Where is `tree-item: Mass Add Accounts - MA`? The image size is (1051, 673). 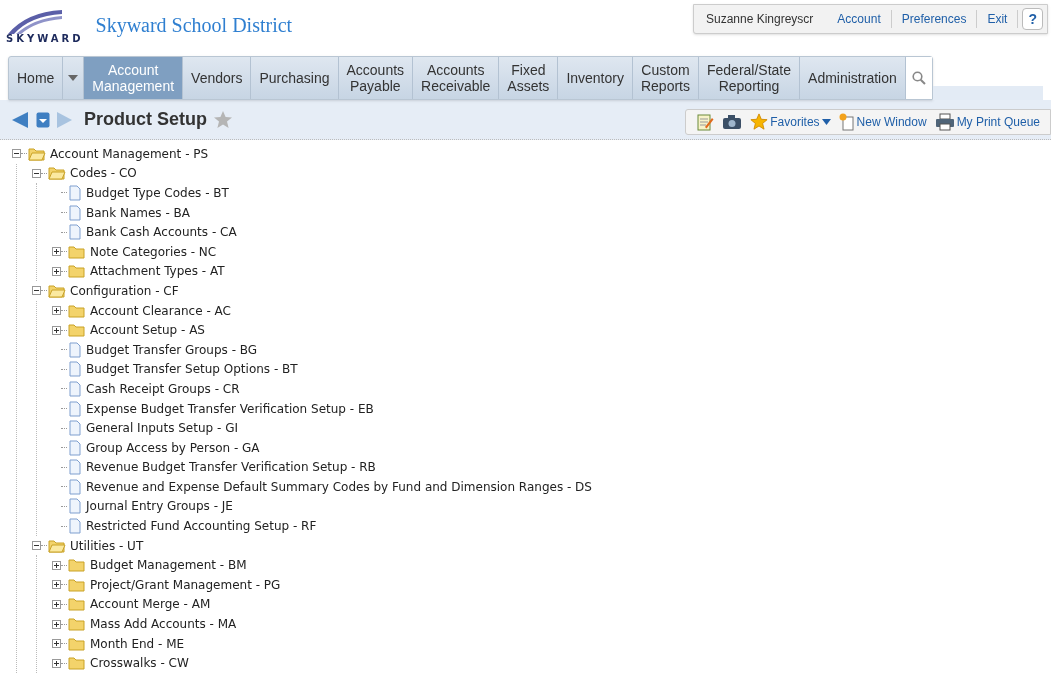
tree-item: Mass Add Accounts - MA is located at coordinates (163, 624).